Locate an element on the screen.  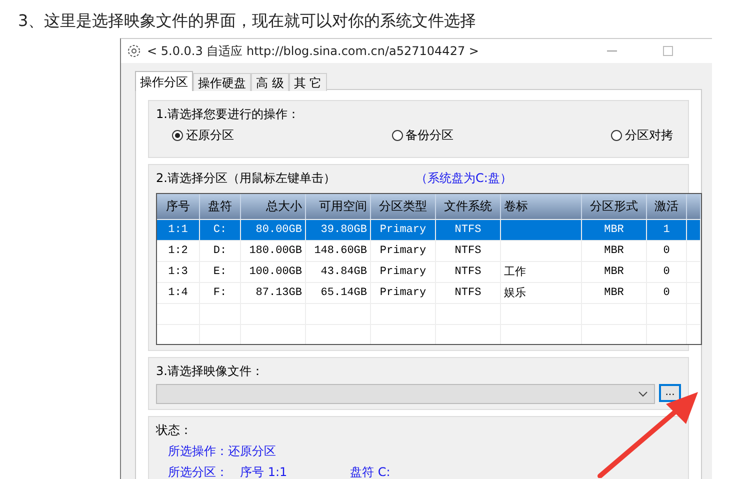
table-cell: 1:1 is located at coordinates (178, 230).